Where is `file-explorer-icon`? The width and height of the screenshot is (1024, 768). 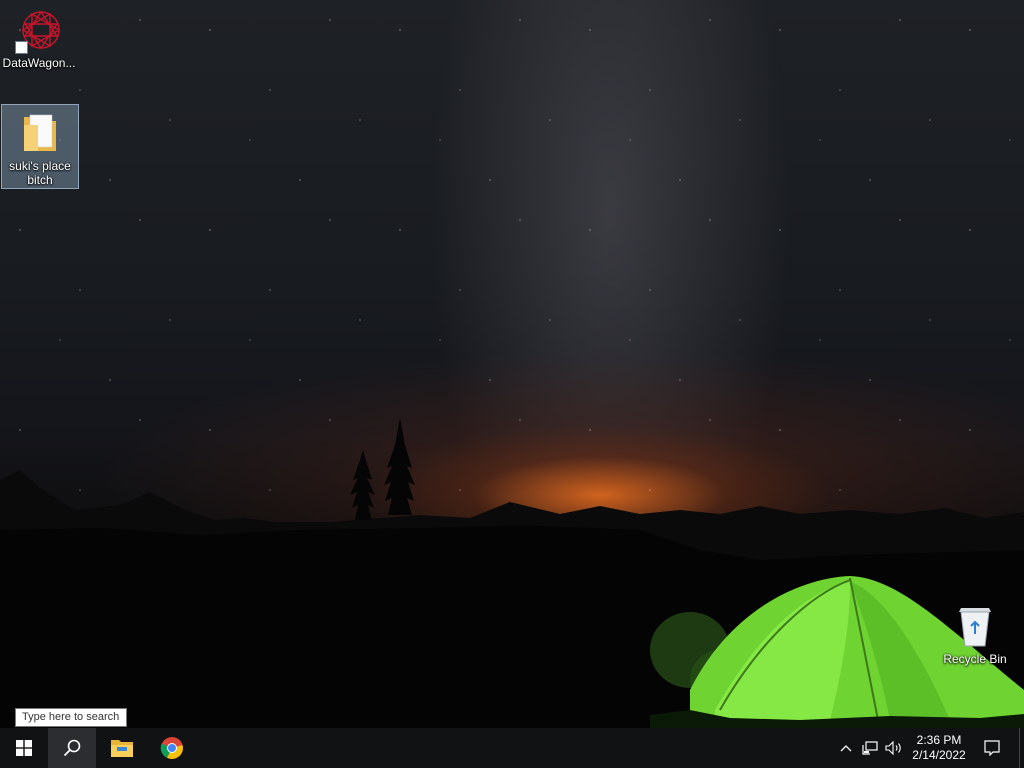 file-explorer-icon is located at coordinates (122, 748).